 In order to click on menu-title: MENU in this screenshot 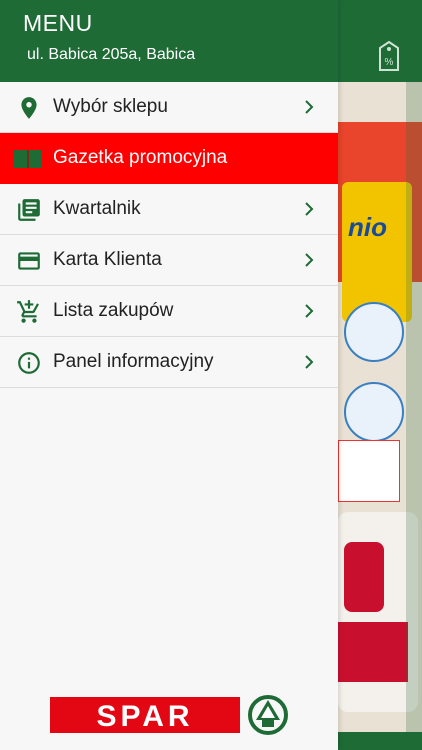, I will do `click(58, 23)`.